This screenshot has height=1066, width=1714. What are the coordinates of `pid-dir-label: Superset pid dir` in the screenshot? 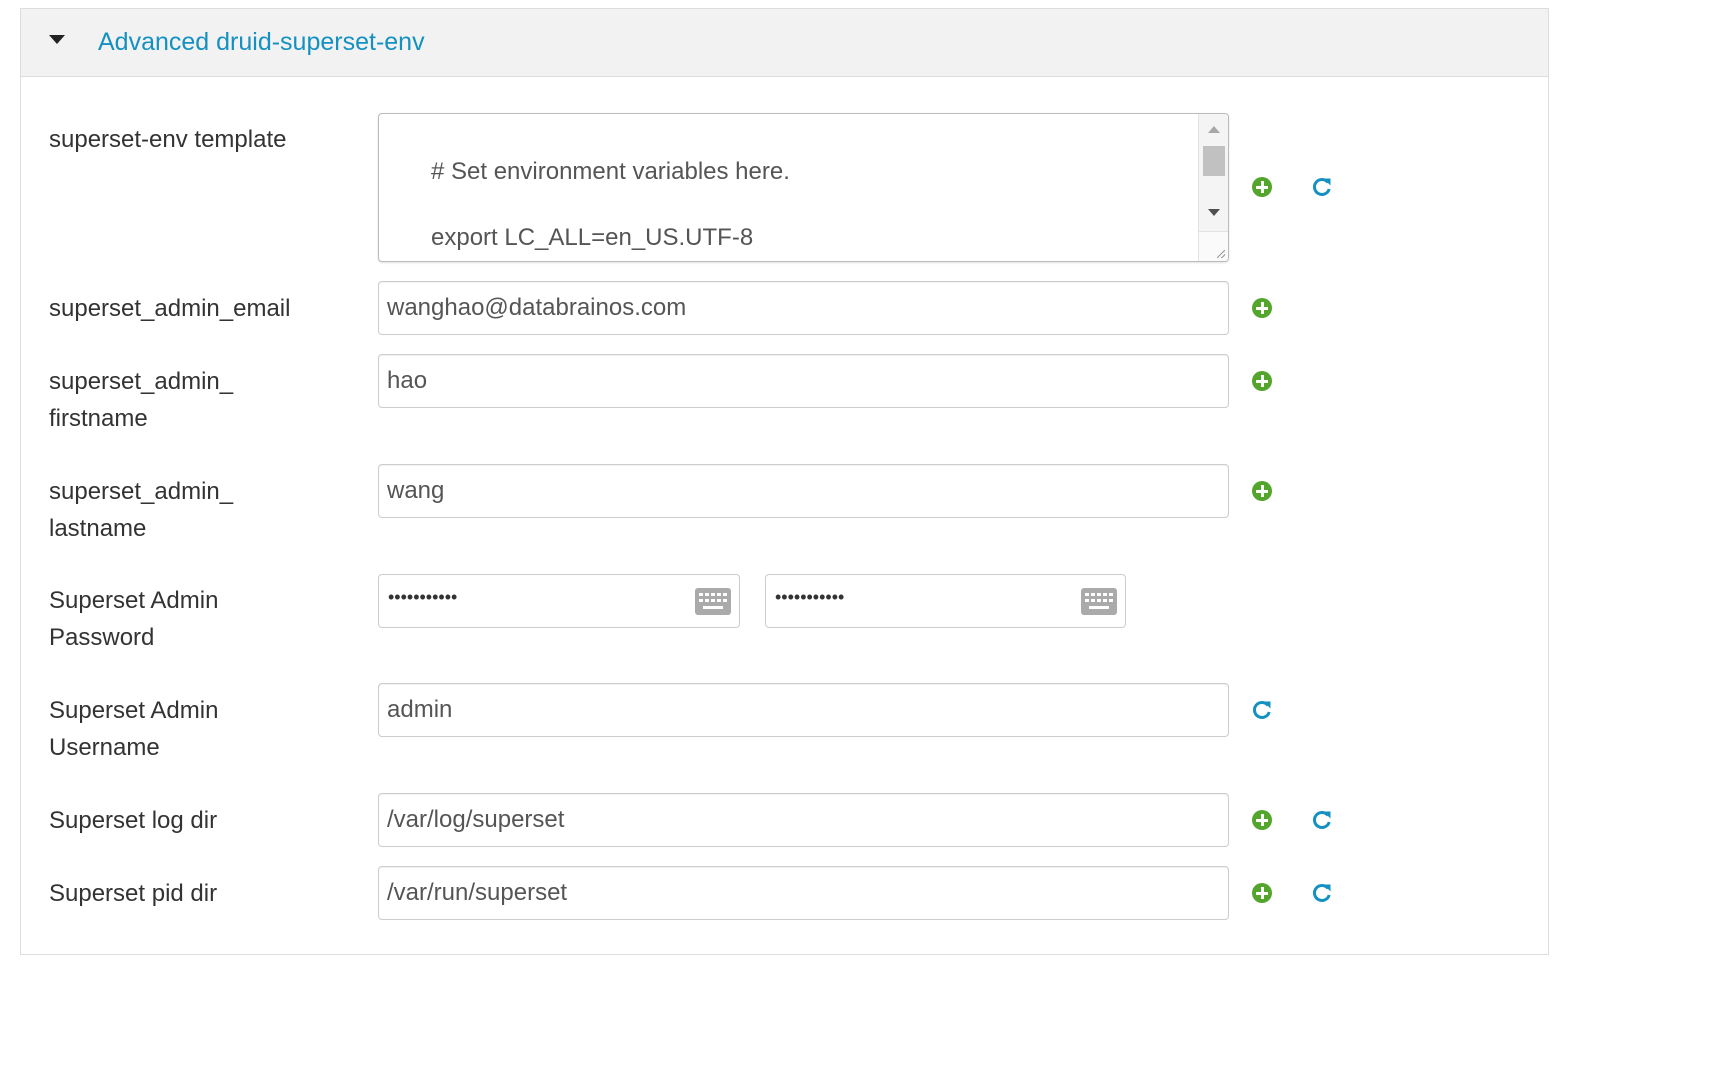 It's located at (133, 893).